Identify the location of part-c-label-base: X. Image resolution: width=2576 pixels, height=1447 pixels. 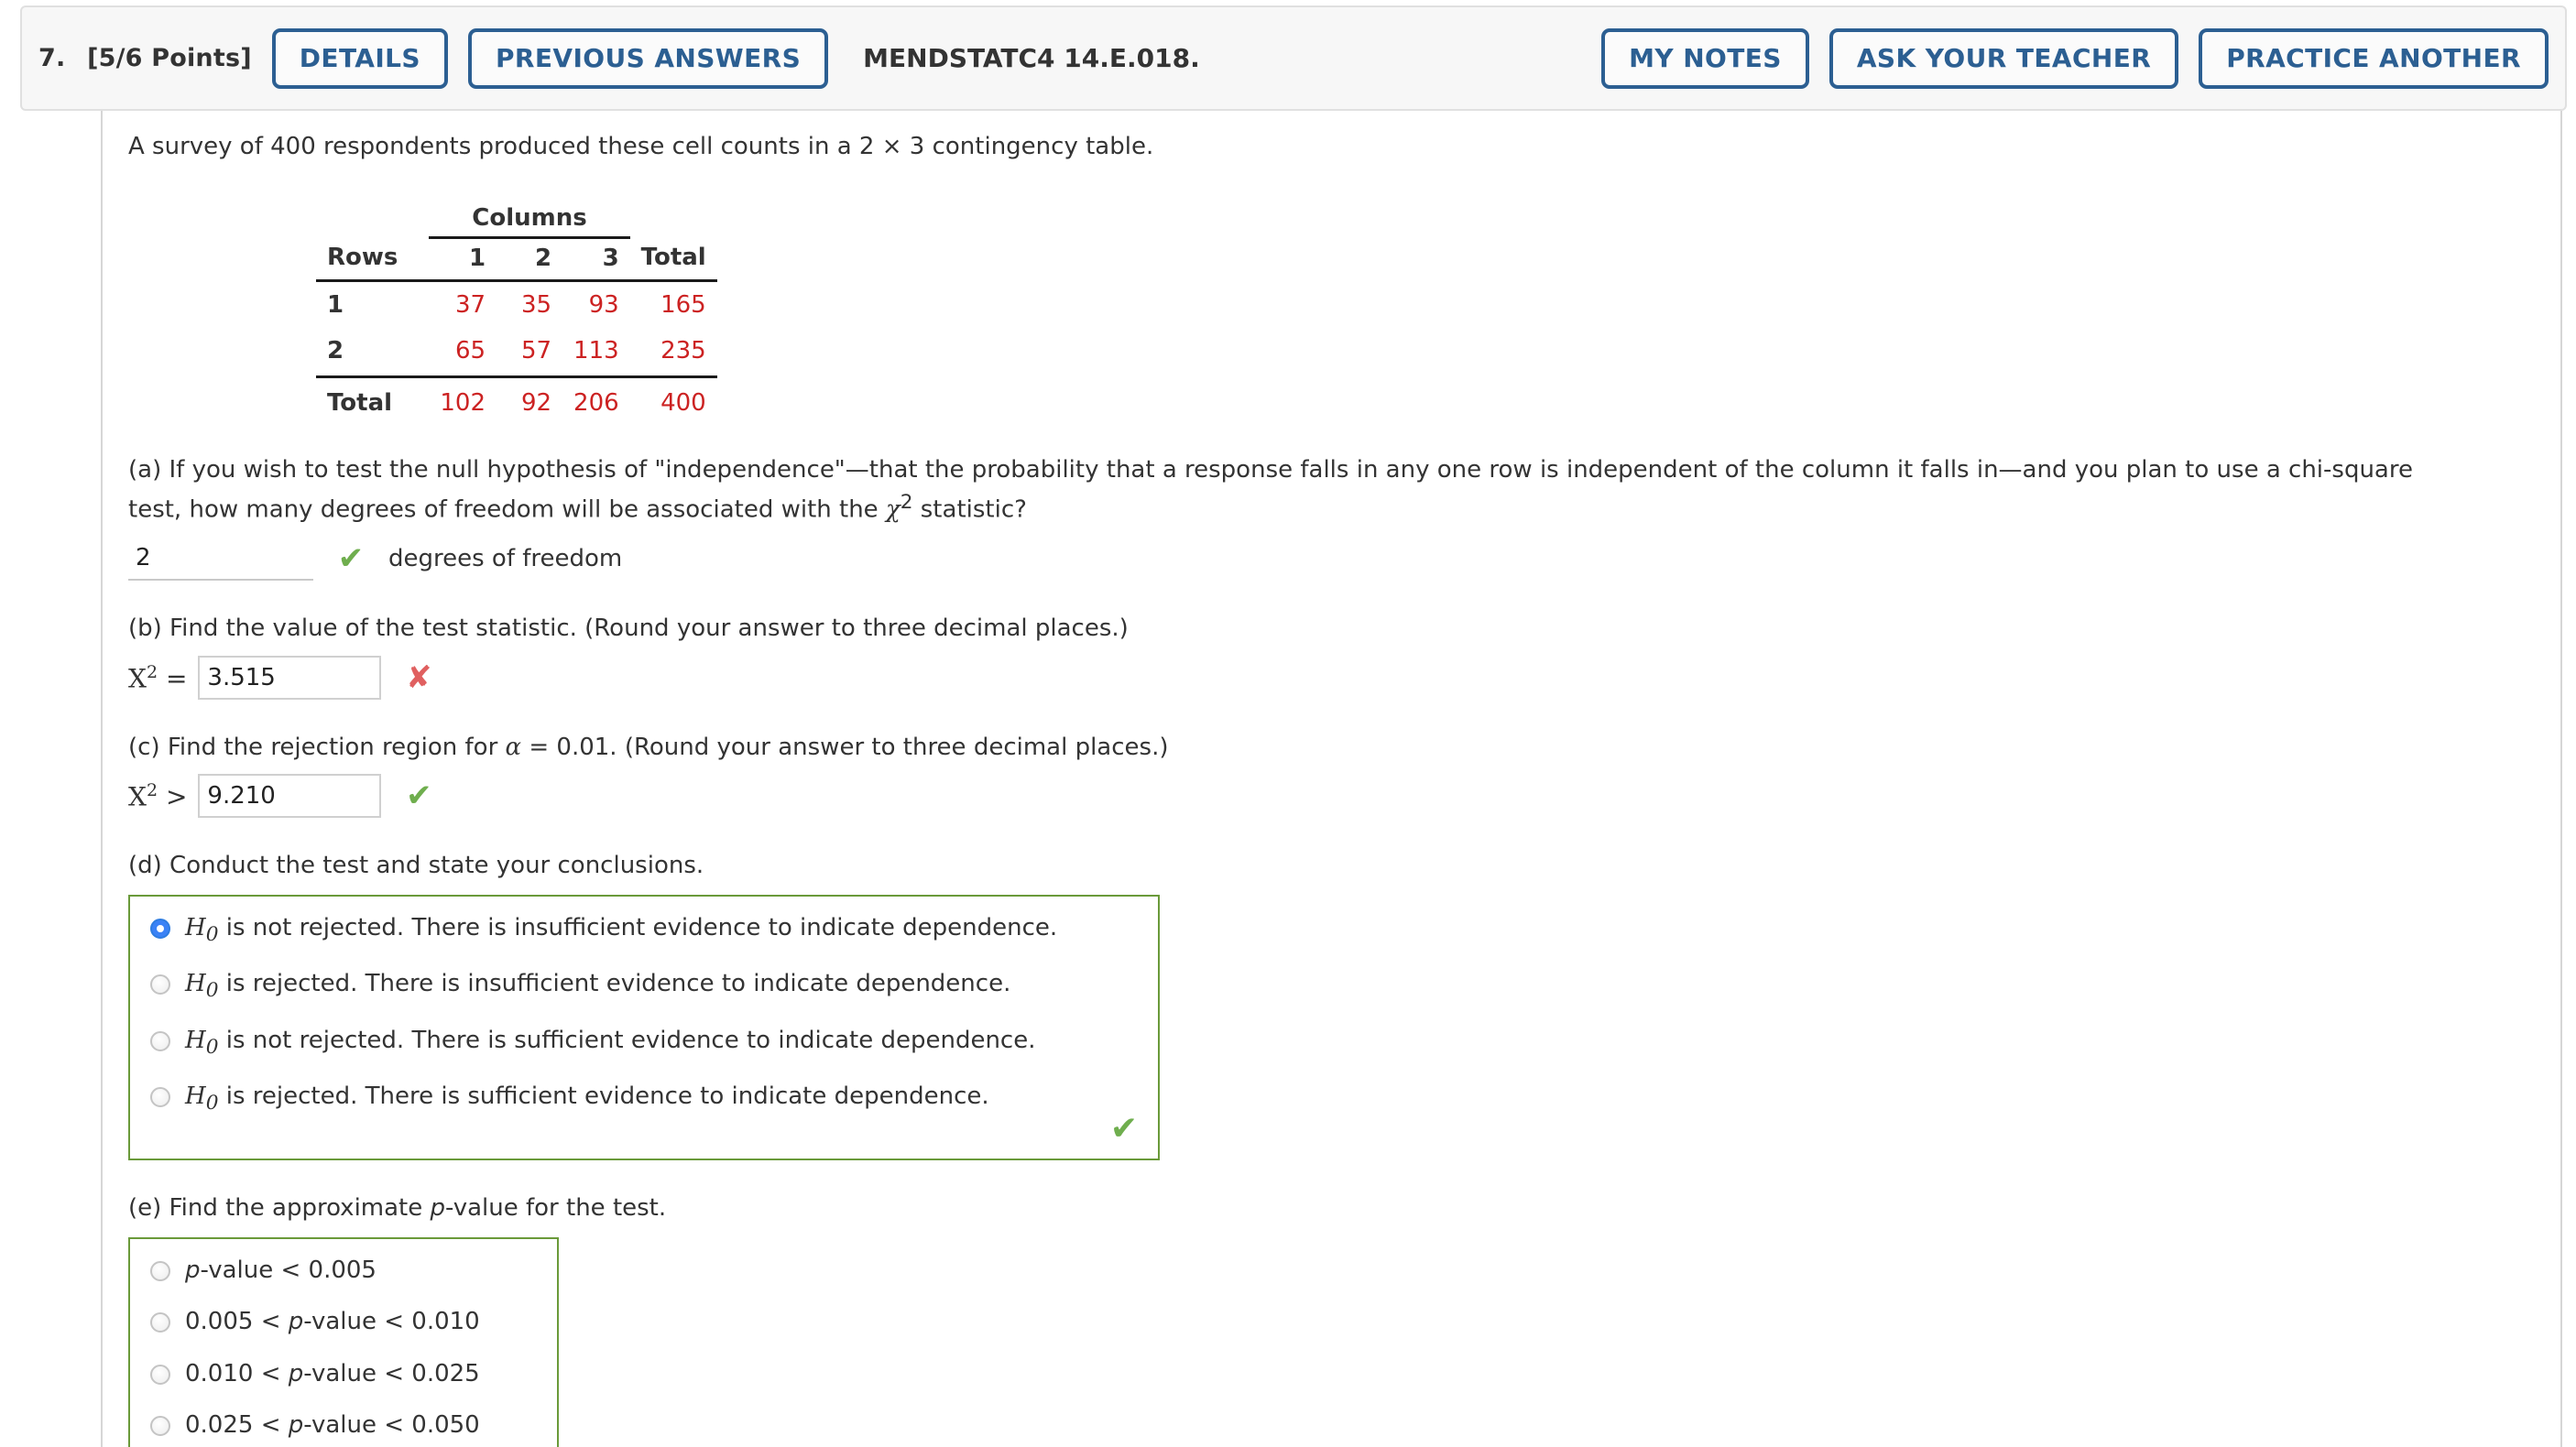
(138, 796).